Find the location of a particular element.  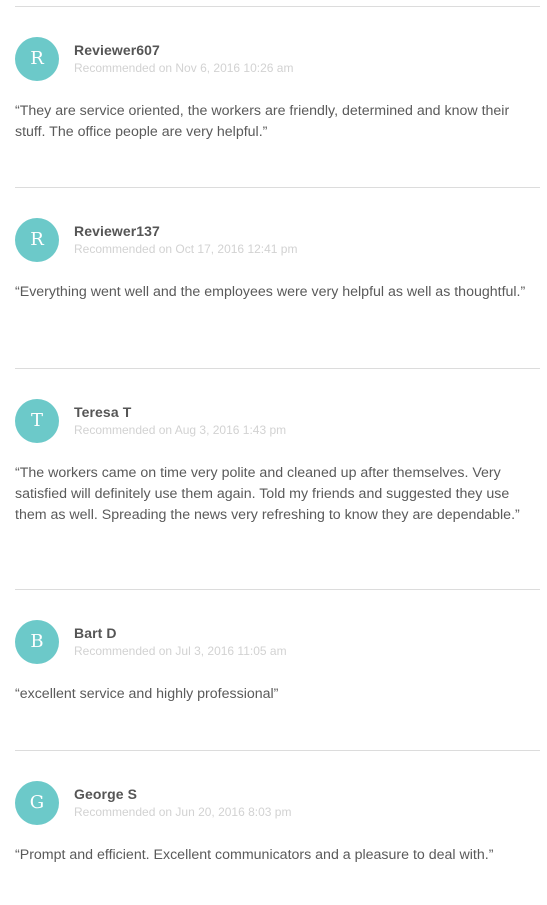

reviewer-name: George S is located at coordinates (106, 794).